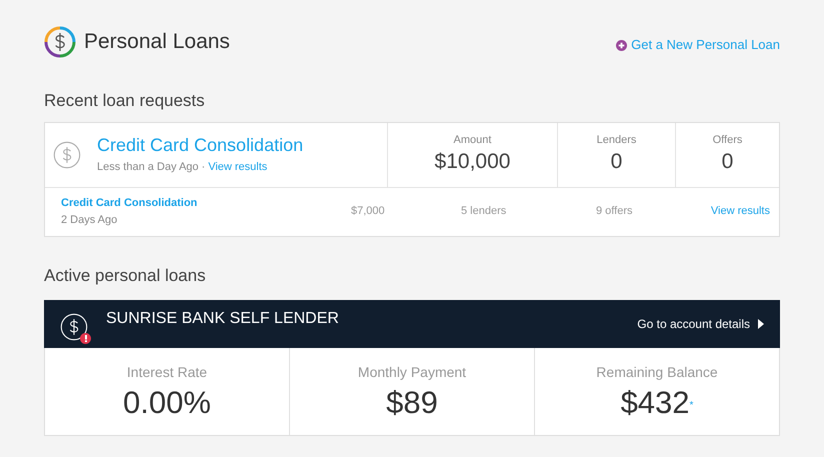  Describe the element at coordinates (761, 324) in the screenshot. I see `caret-right-icon` at that location.